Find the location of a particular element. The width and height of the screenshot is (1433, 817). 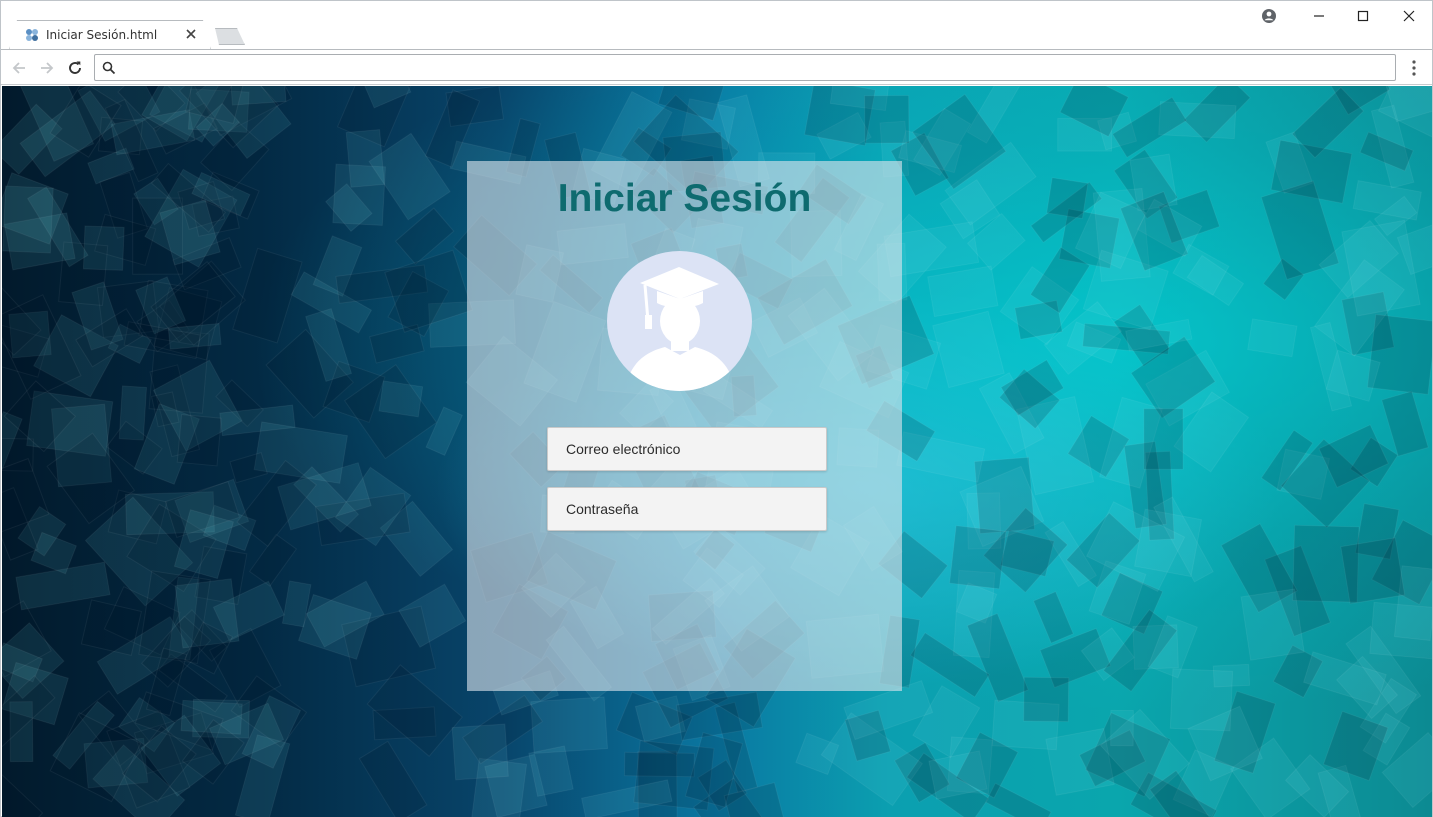

favicon-icon is located at coordinates (32, 35).